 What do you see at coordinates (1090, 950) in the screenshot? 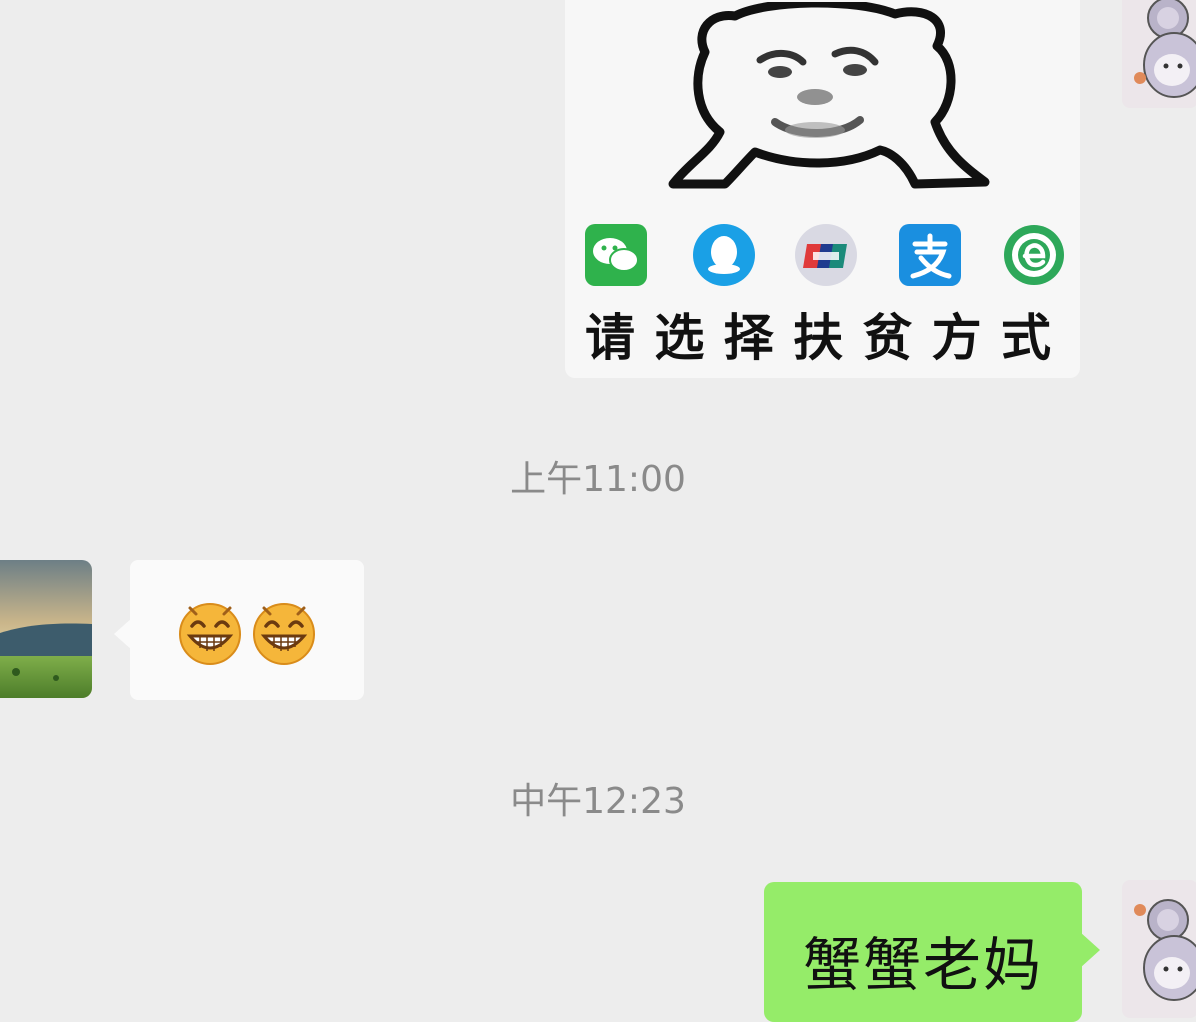
I see `bubble-tail` at bounding box center [1090, 950].